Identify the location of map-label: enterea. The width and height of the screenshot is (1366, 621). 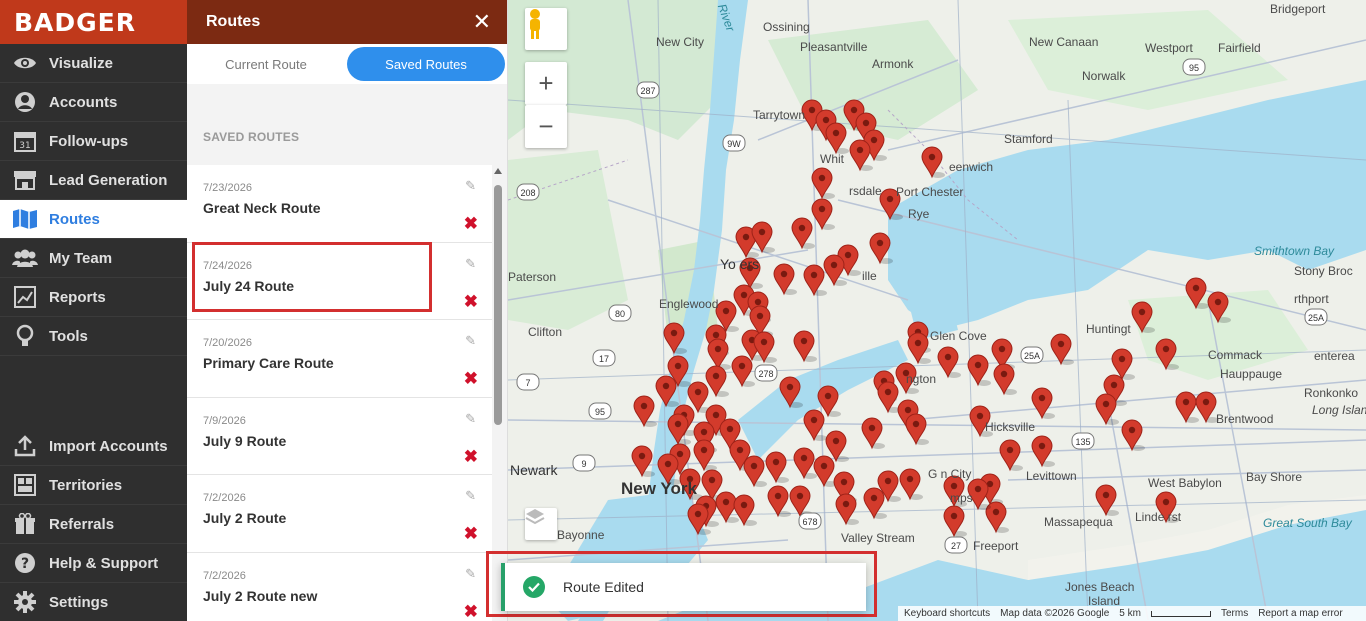
(1334, 356).